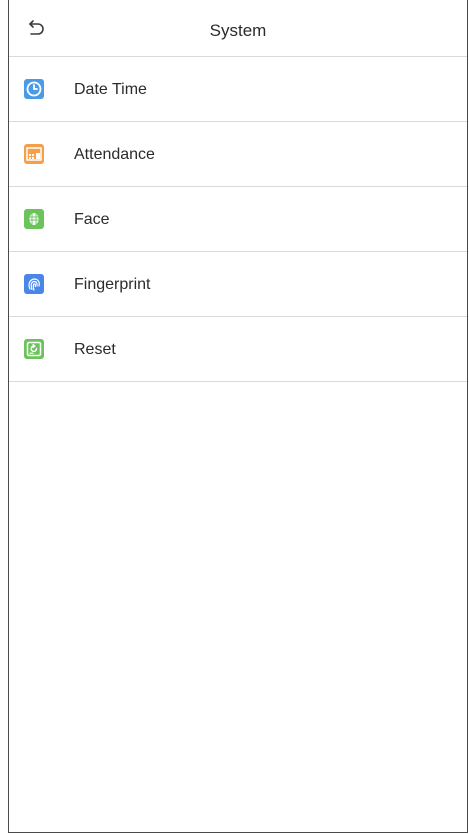 The height and width of the screenshot is (834, 469). I want to click on attendance-icon, so click(34, 154).